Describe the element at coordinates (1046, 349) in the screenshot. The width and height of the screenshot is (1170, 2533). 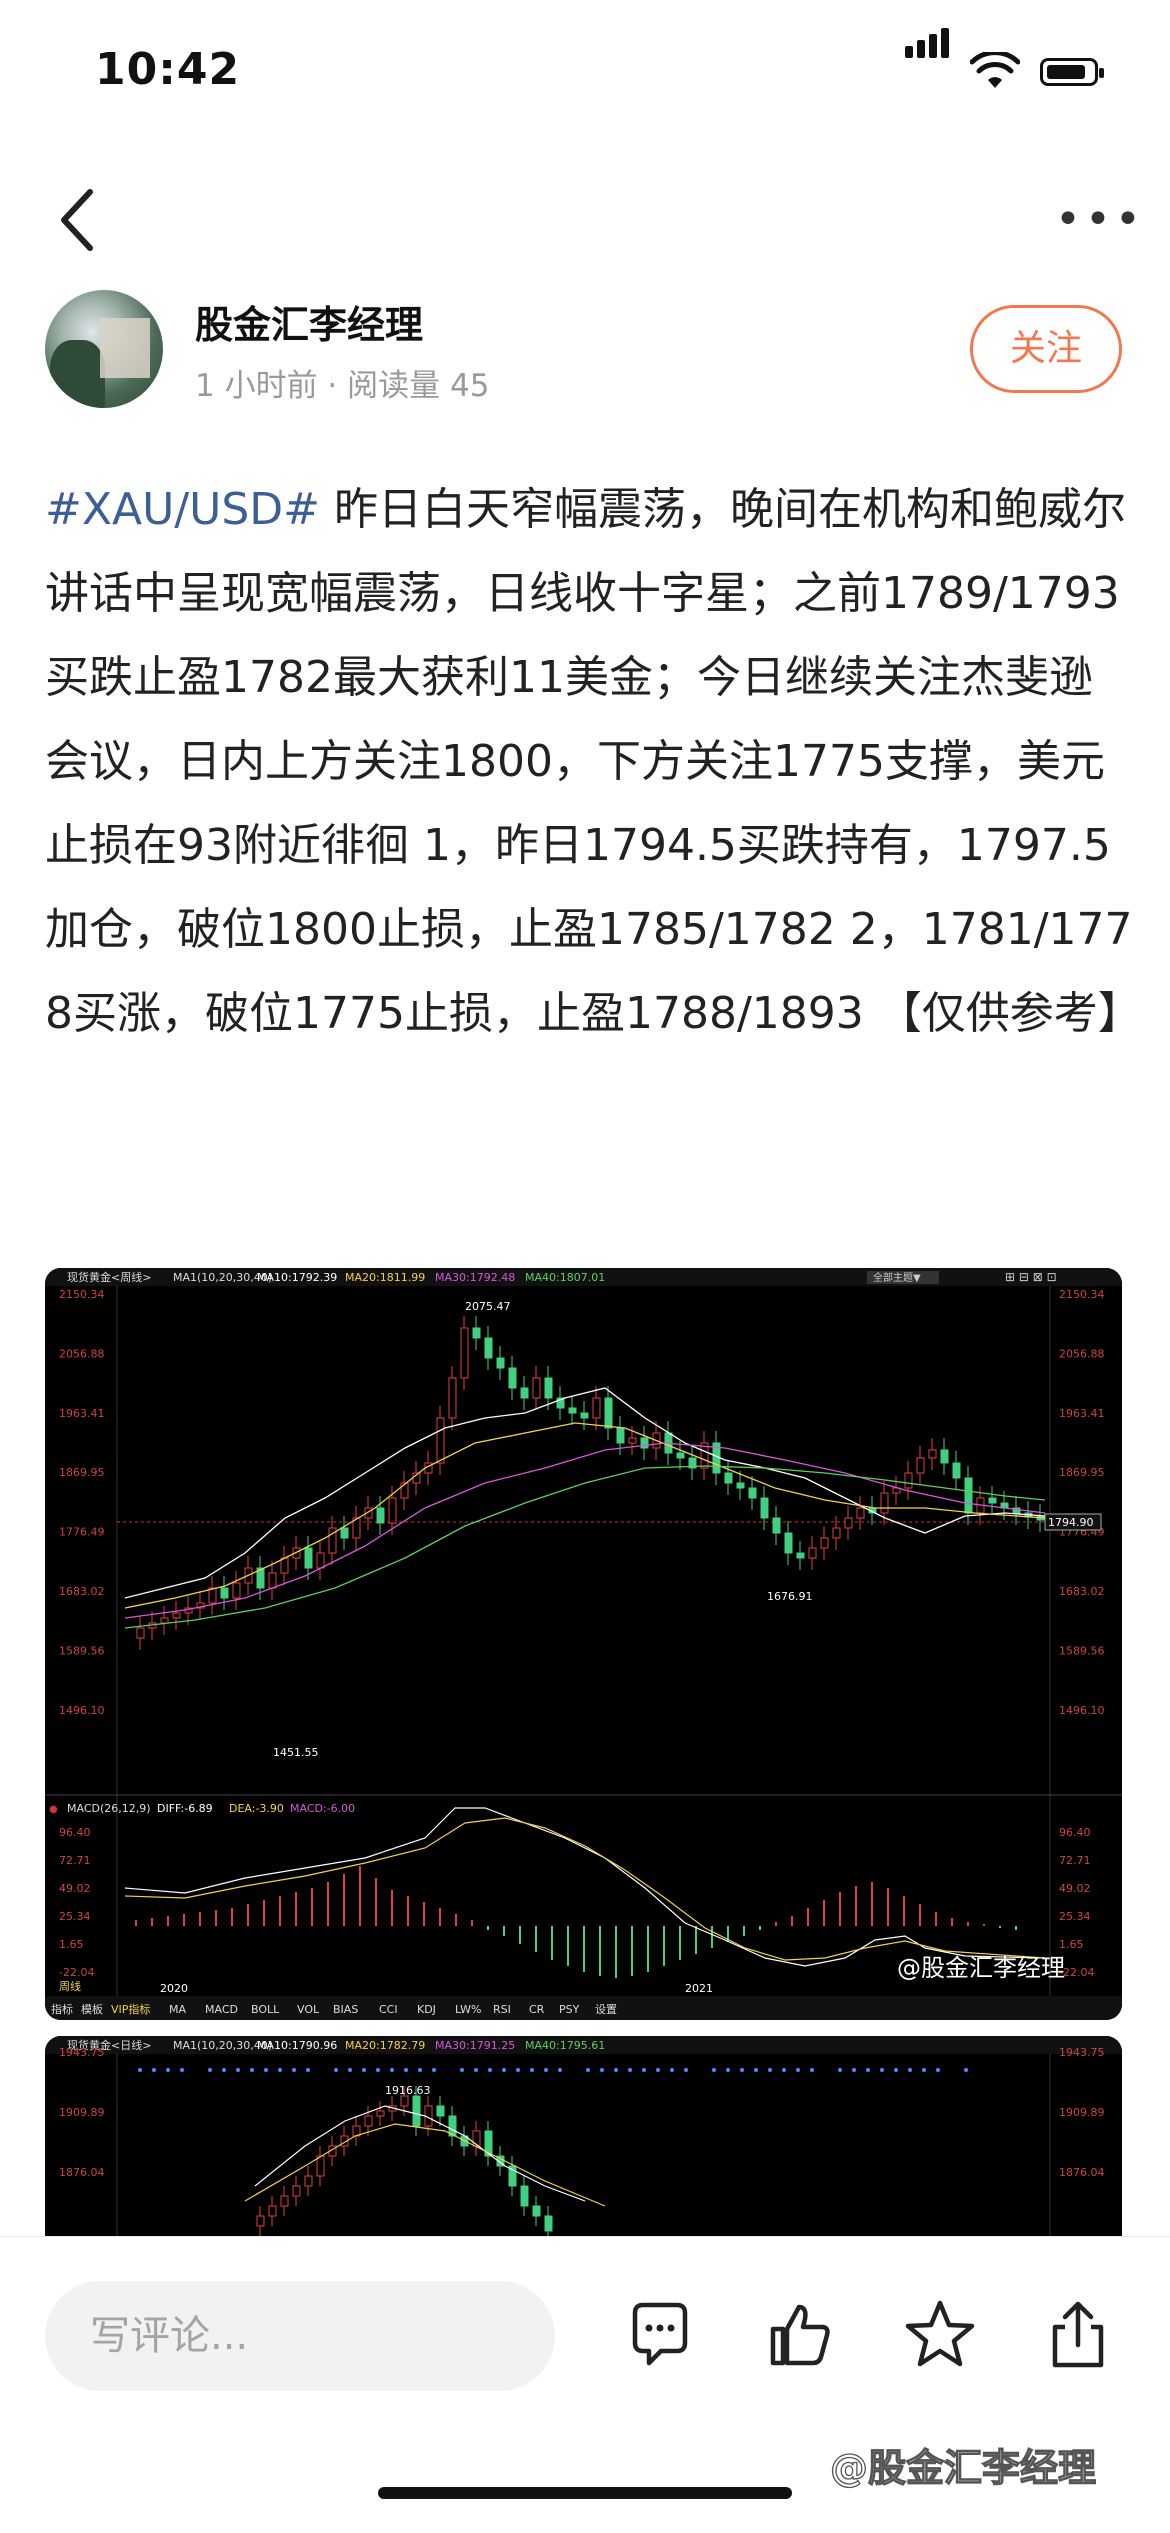
I see `follow-button: 关注` at that location.